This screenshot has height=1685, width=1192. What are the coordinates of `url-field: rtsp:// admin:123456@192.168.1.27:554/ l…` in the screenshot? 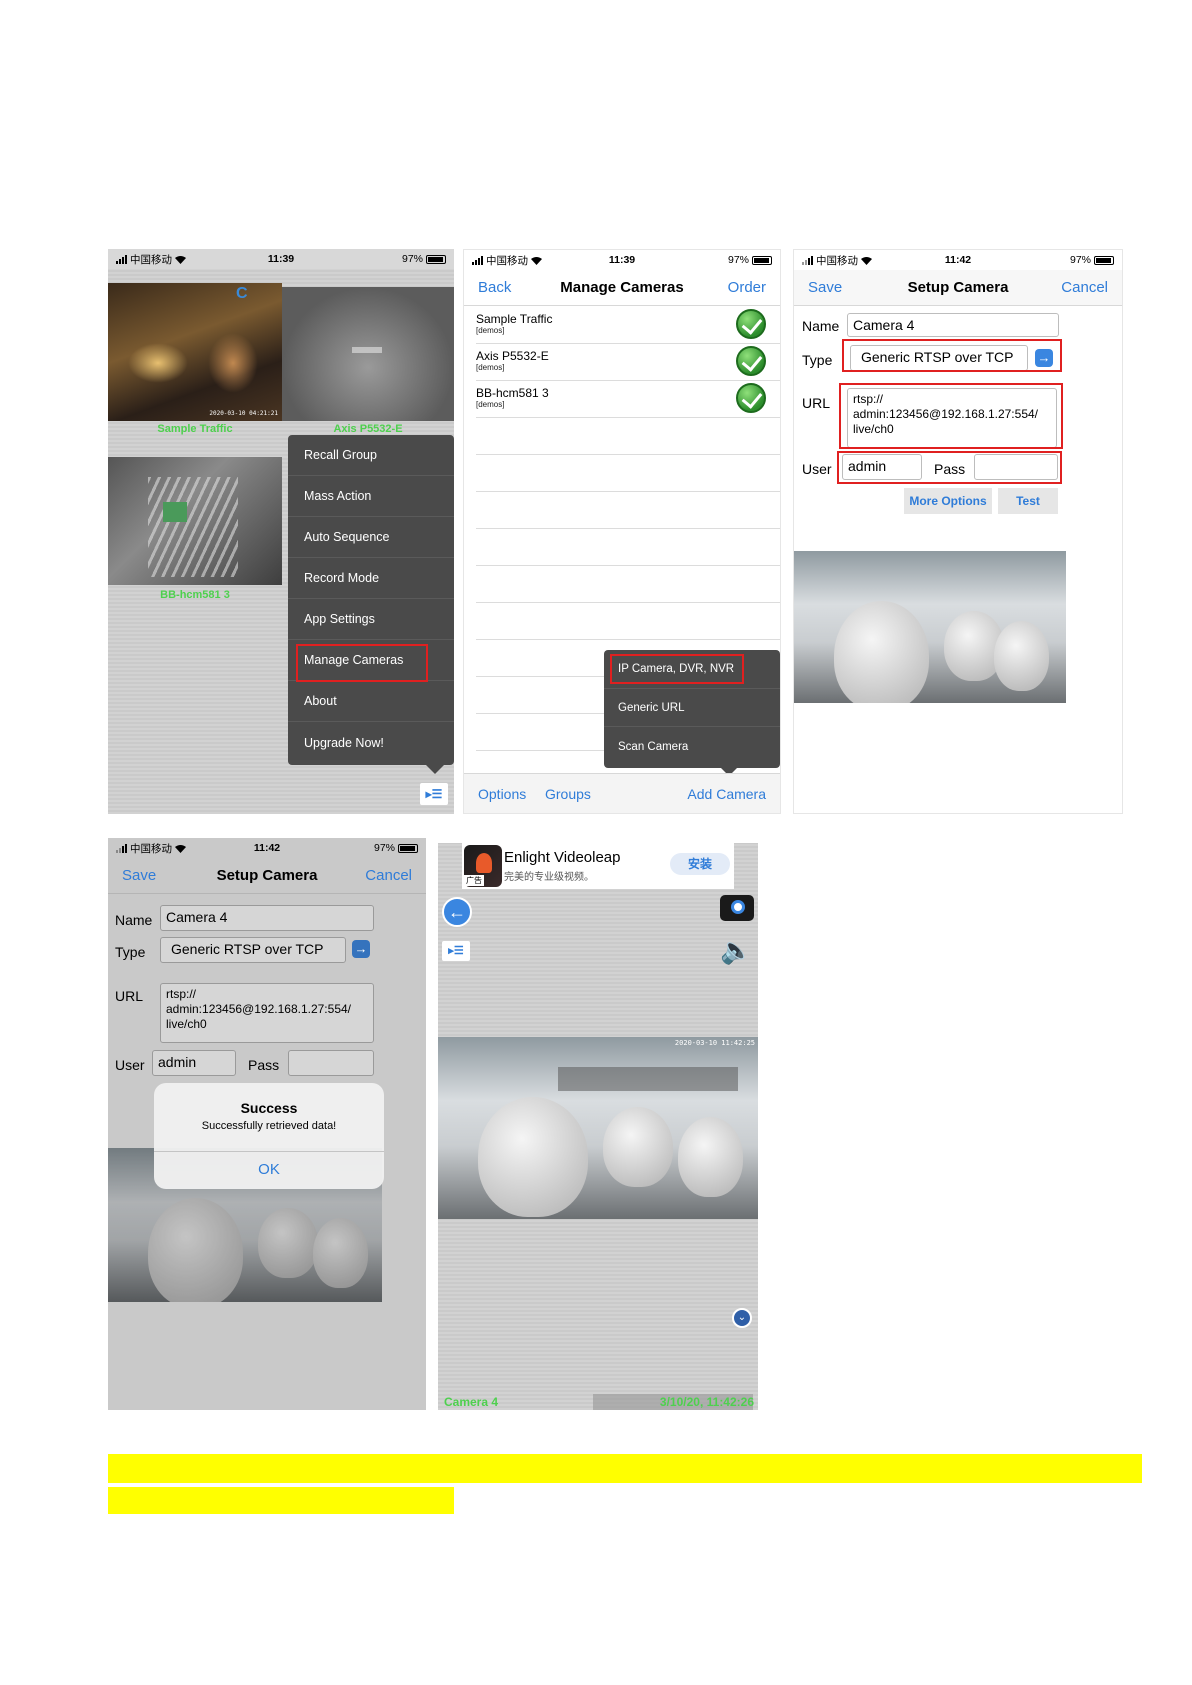 It's located at (267, 1013).